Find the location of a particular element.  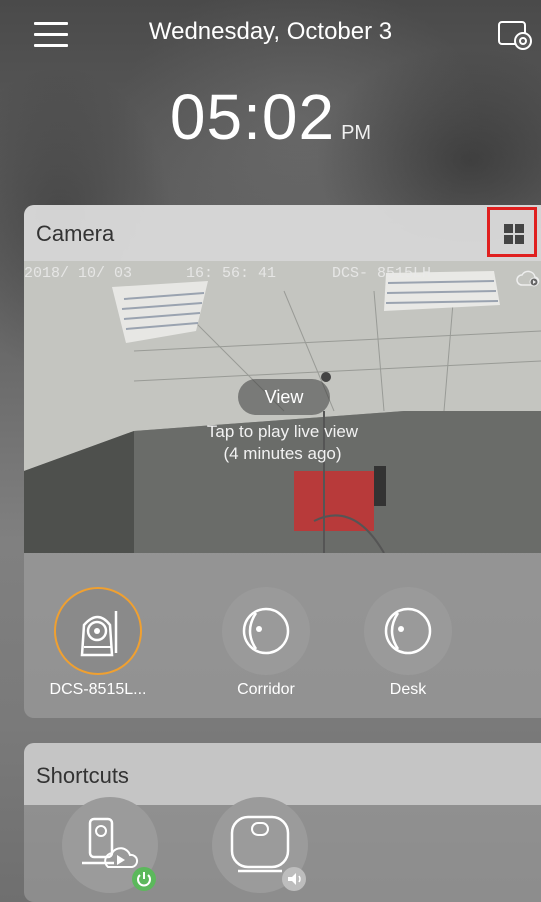

pan-tilt-camera-icon is located at coordinates (98, 631).